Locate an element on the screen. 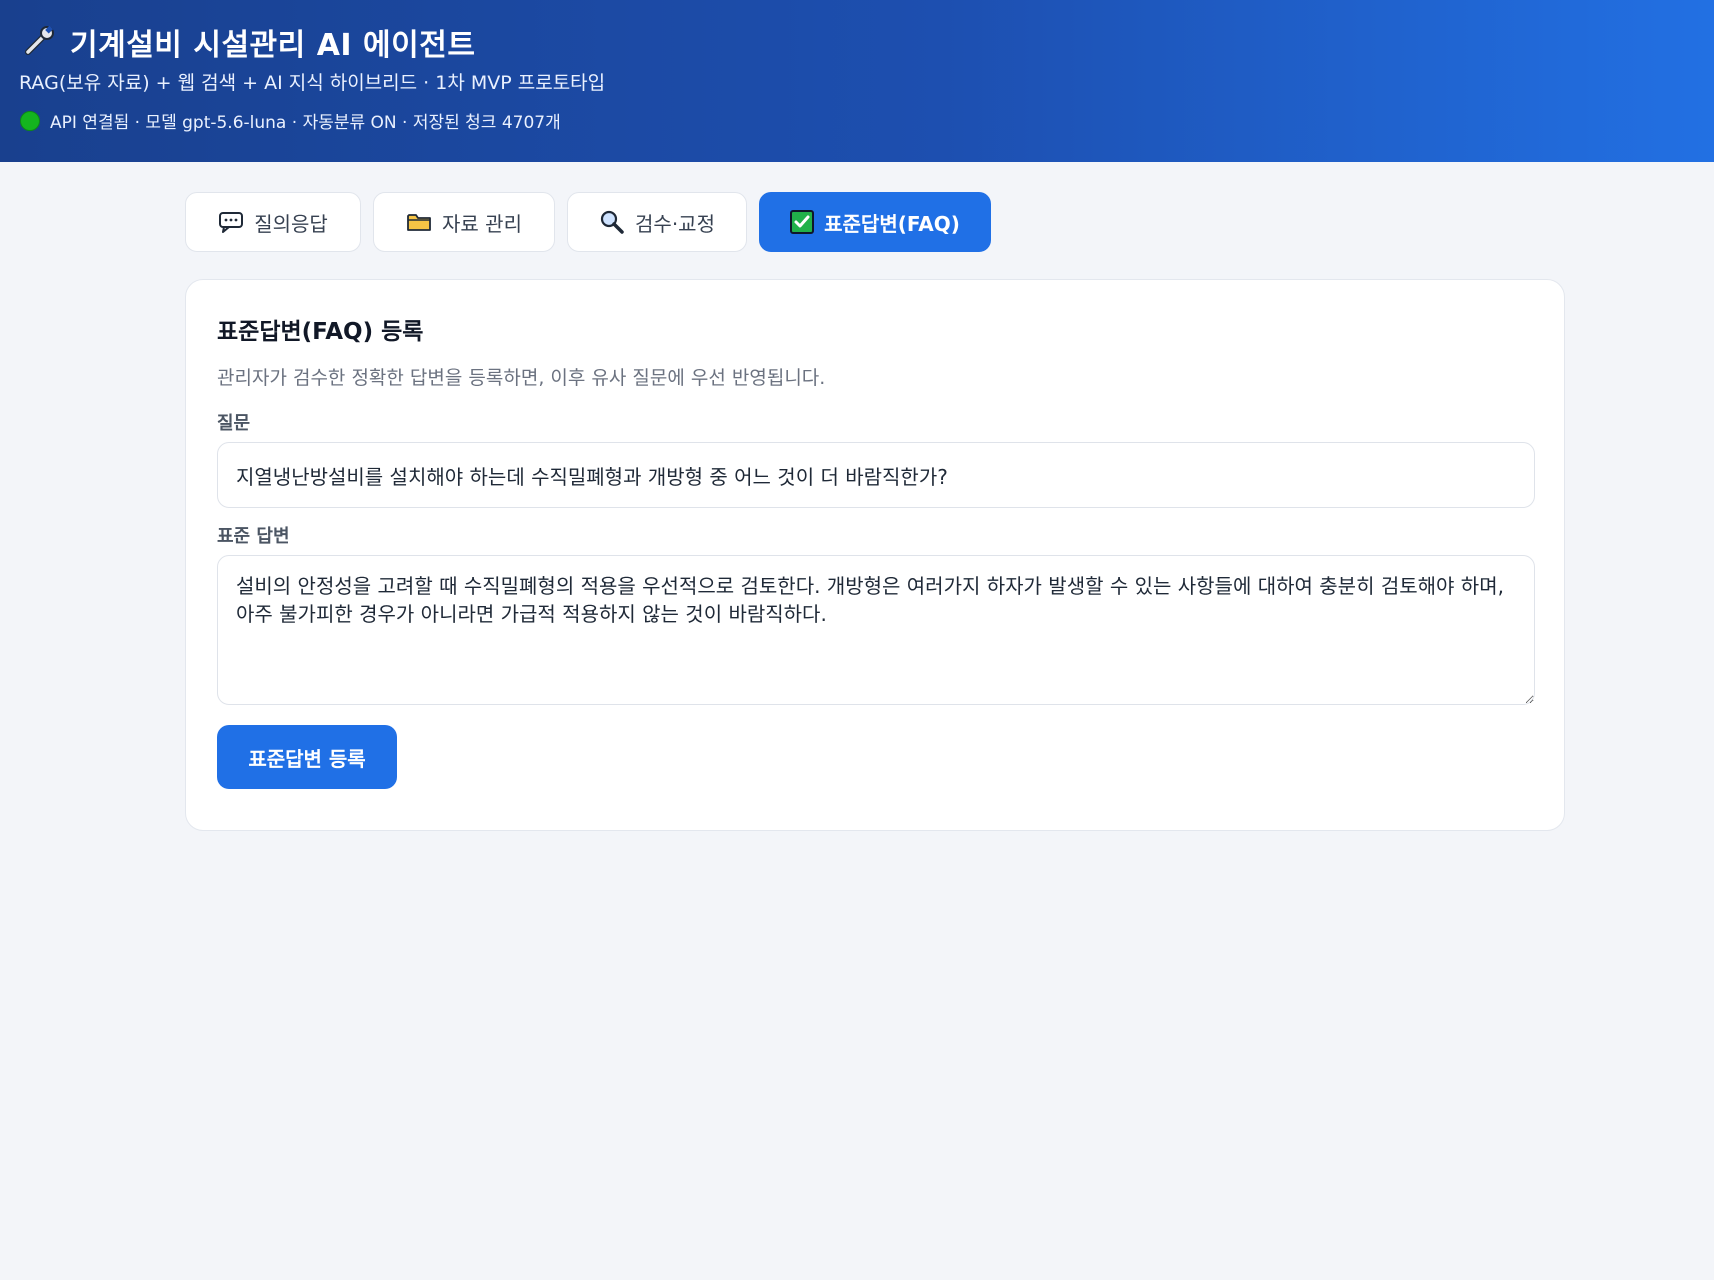 Image resolution: width=1714 pixels, height=1280 pixels. tab-documents: 자료 관리 is located at coordinates (464, 222).